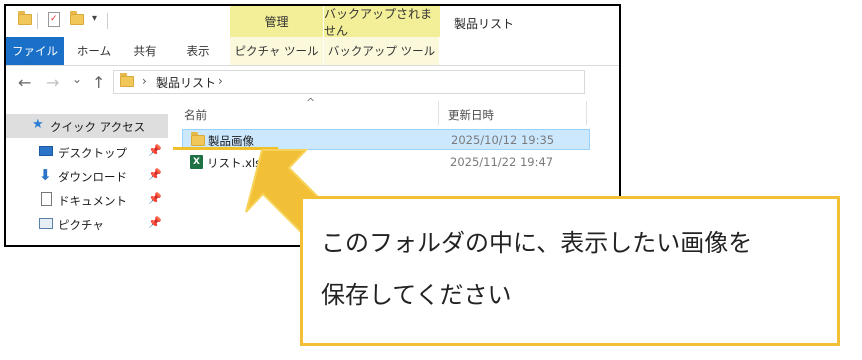 The image size is (862, 360). Describe the element at coordinates (24, 82) in the screenshot. I see `back-button: ←` at that location.